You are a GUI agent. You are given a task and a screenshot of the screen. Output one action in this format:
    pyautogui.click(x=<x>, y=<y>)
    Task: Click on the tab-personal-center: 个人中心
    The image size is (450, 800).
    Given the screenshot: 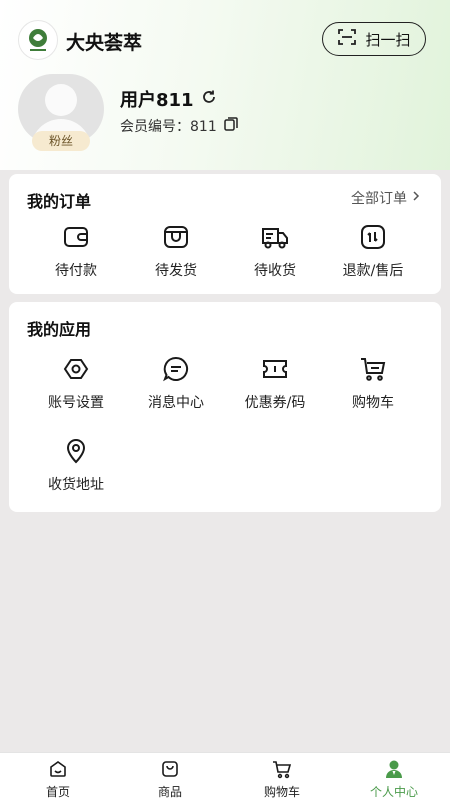 What is the action you would take?
    pyautogui.click(x=394, y=779)
    